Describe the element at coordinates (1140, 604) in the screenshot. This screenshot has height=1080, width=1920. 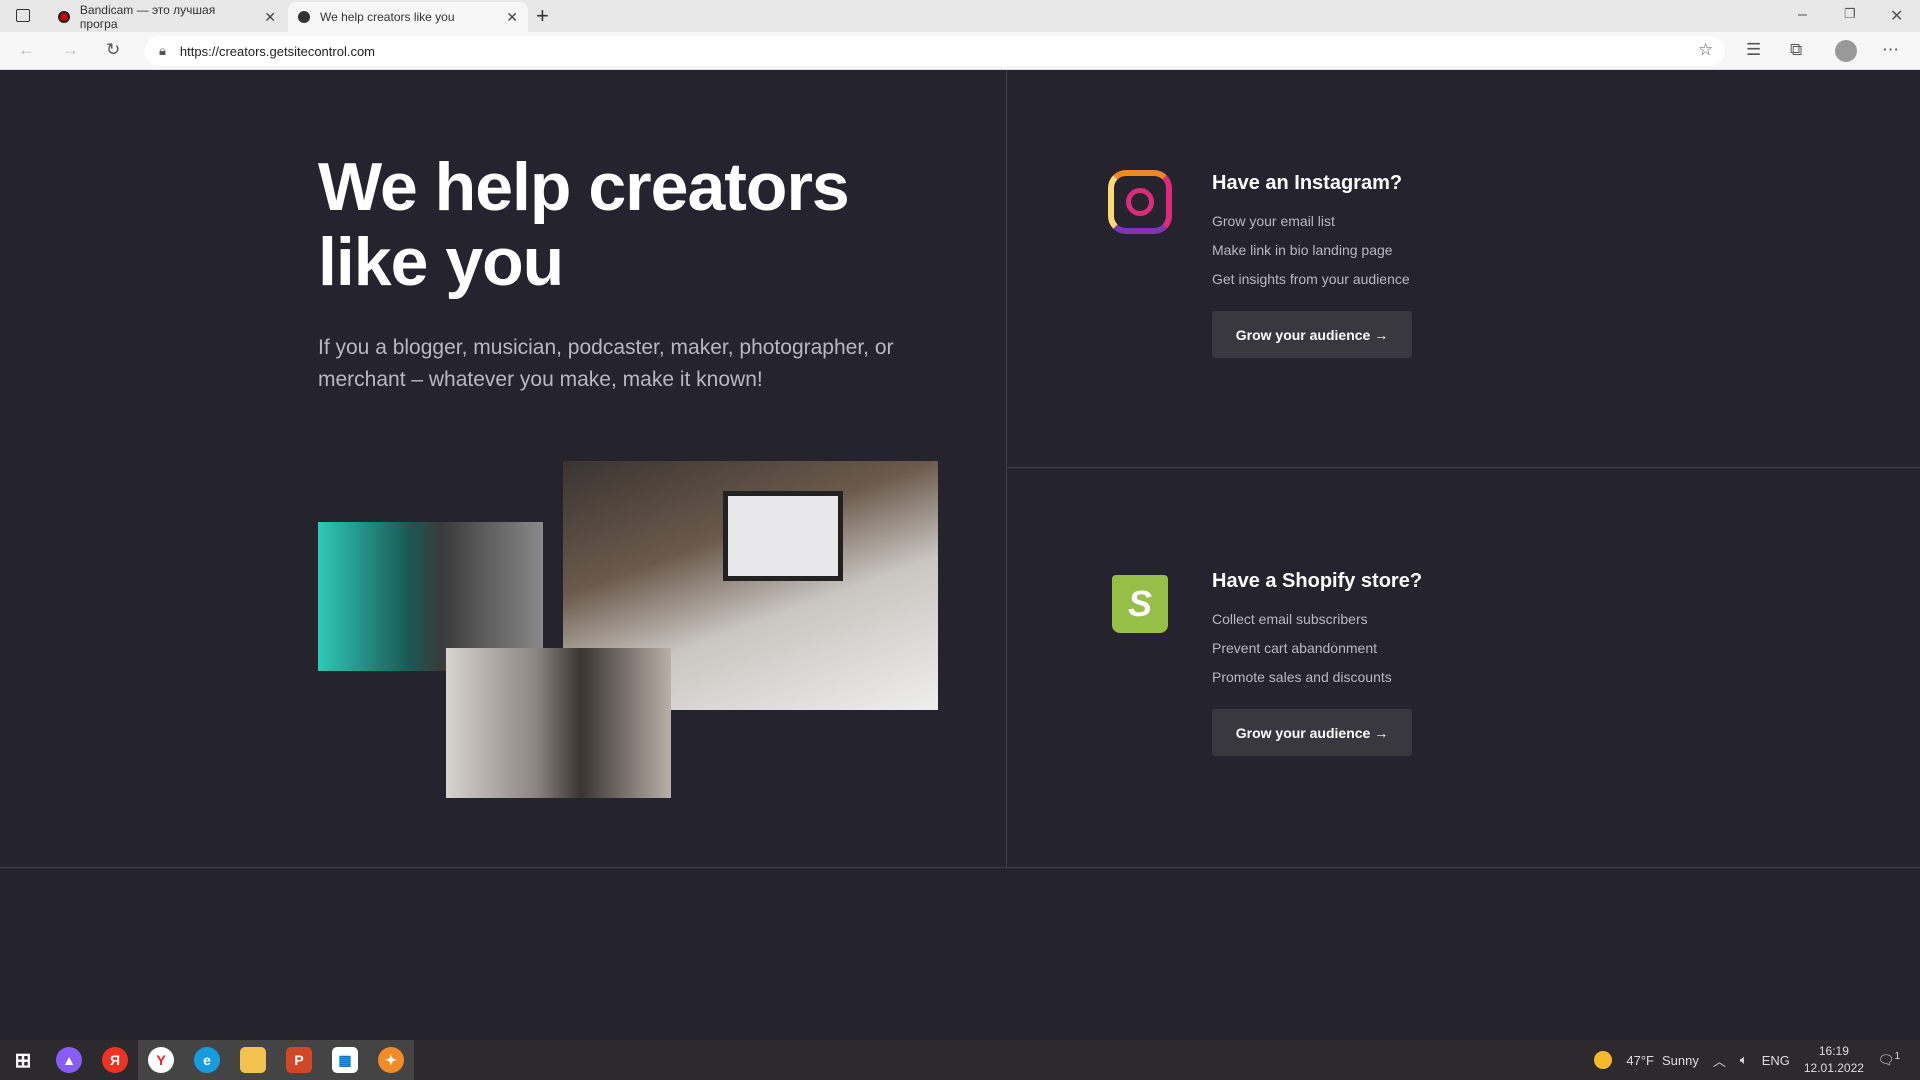
I see `shopify-icon: S` at that location.